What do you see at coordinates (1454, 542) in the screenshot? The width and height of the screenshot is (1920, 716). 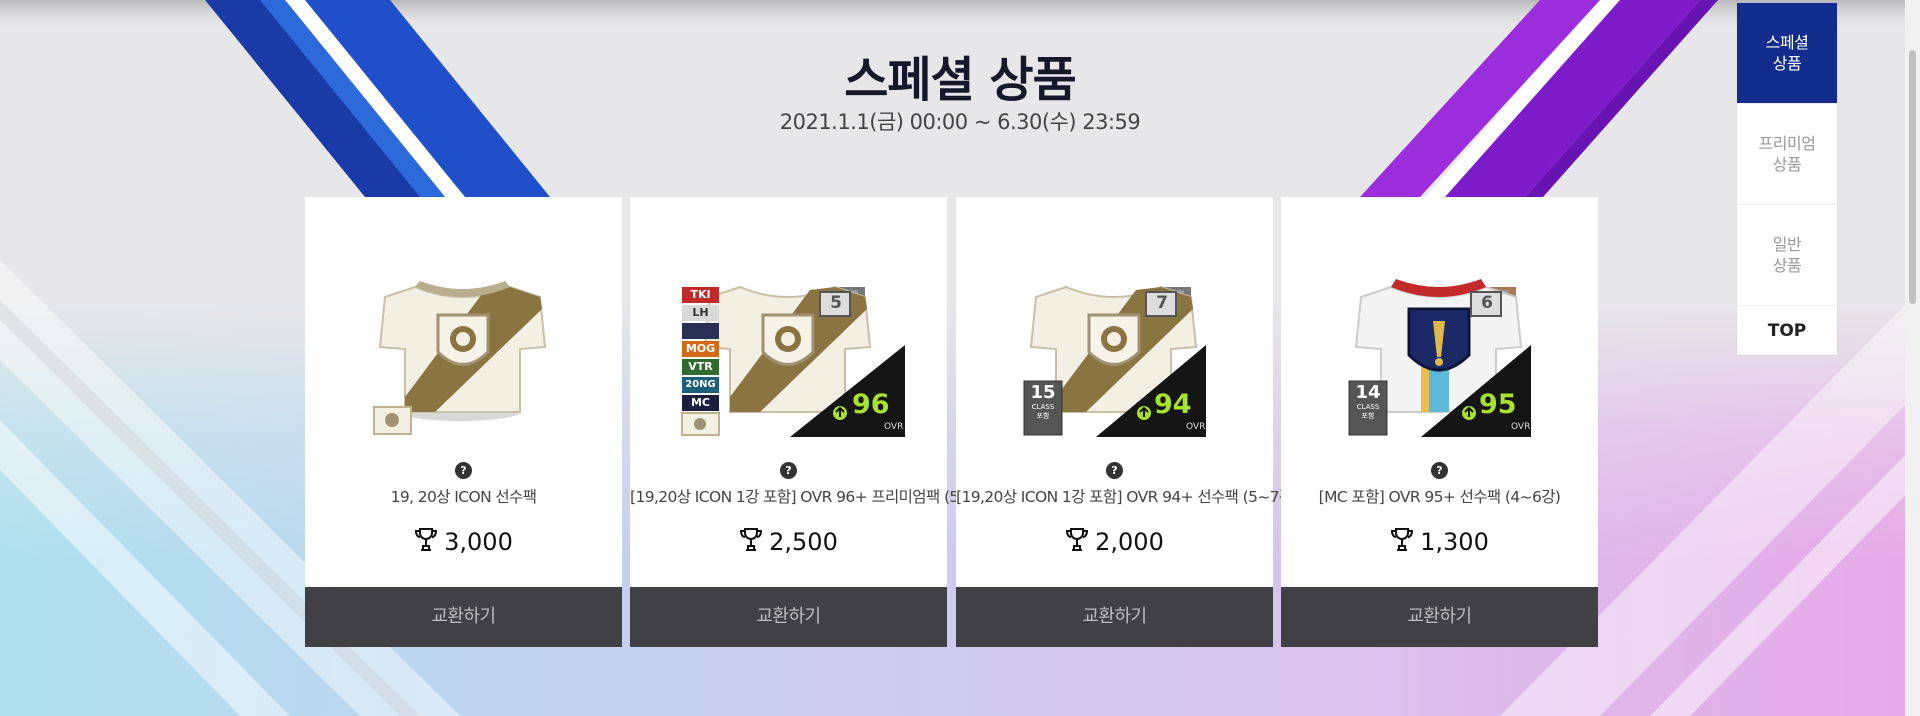 I see `price-value: 1,300` at bounding box center [1454, 542].